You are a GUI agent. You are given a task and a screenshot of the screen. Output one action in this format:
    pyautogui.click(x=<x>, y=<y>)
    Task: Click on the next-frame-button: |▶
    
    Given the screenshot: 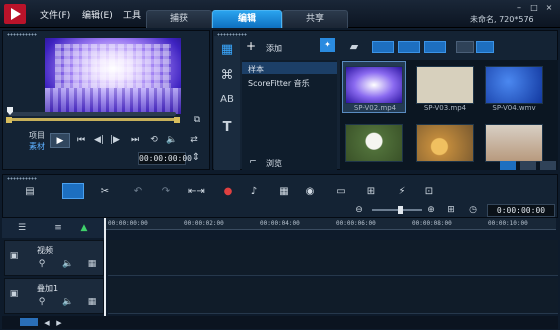 What is the action you would take?
    pyautogui.click(x=115, y=140)
    